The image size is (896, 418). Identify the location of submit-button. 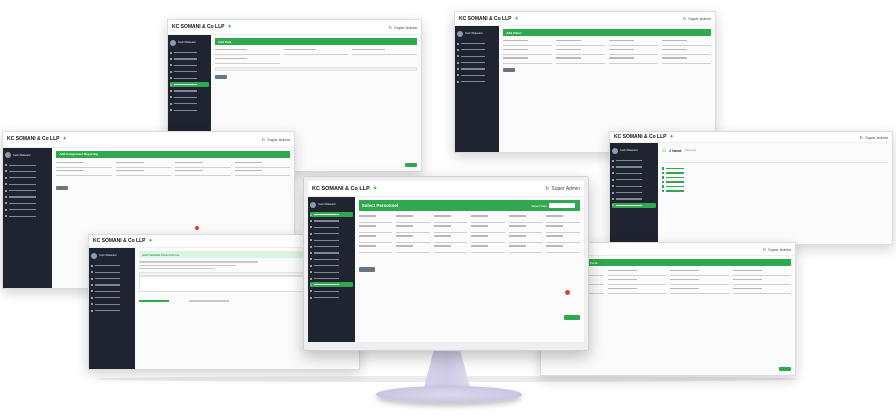
(572, 317).